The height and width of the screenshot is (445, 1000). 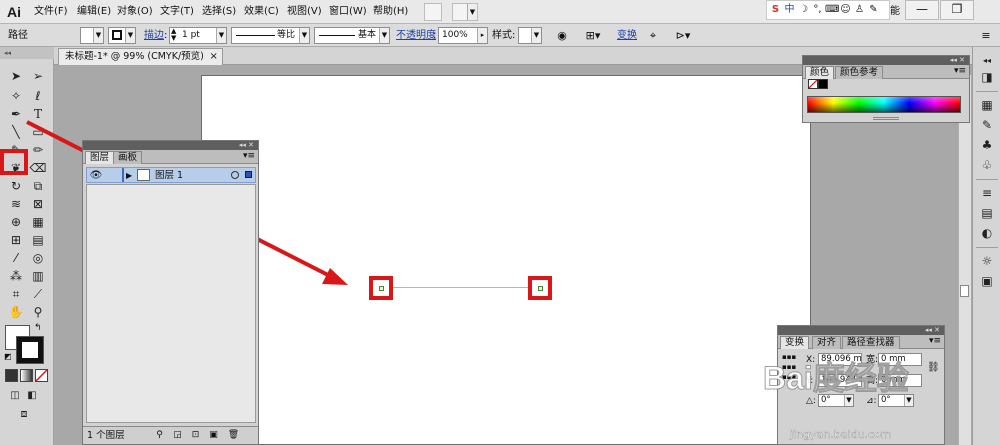 What do you see at coordinates (463, 35) in the screenshot?
I see `opacity-field: 100% ▸` at bounding box center [463, 35].